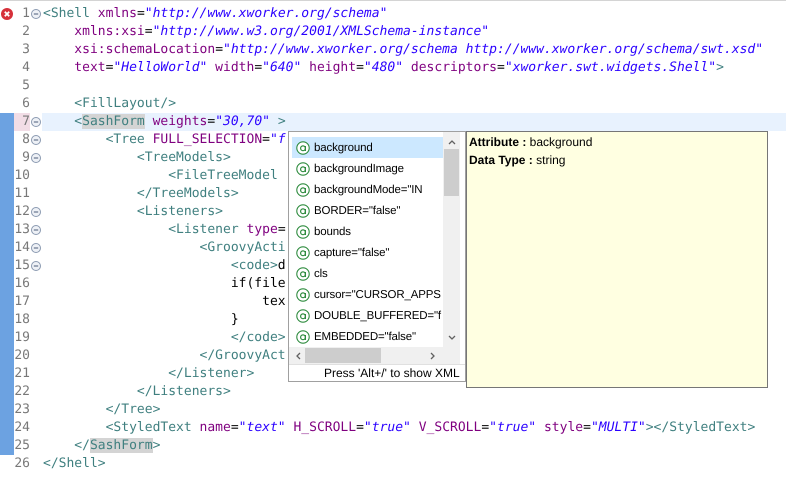 The image size is (786, 485). I want to click on line-number: 6, so click(25, 104).